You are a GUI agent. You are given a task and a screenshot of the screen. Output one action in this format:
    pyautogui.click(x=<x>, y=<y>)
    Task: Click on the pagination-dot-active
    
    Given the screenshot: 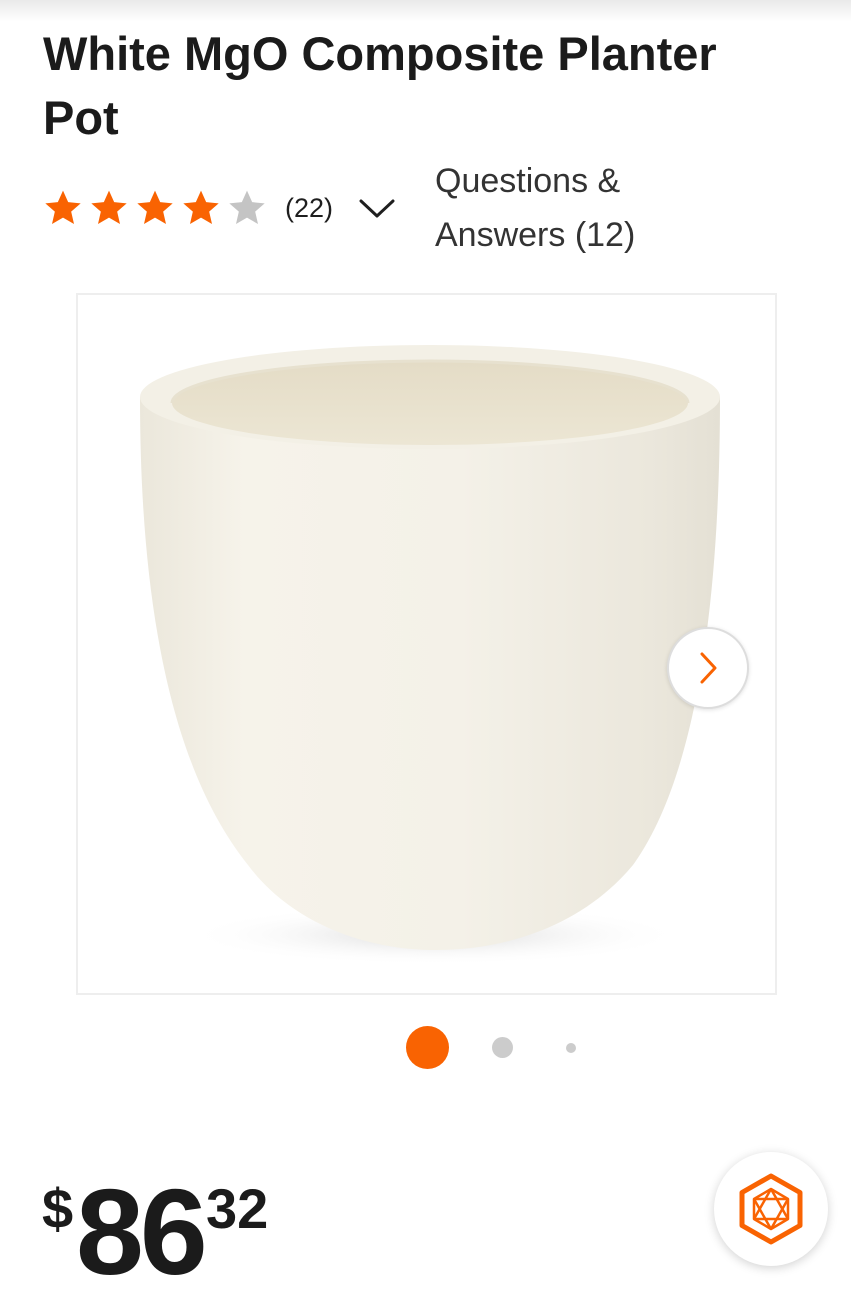 What is the action you would take?
    pyautogui.click(x=427, y=1047)
    